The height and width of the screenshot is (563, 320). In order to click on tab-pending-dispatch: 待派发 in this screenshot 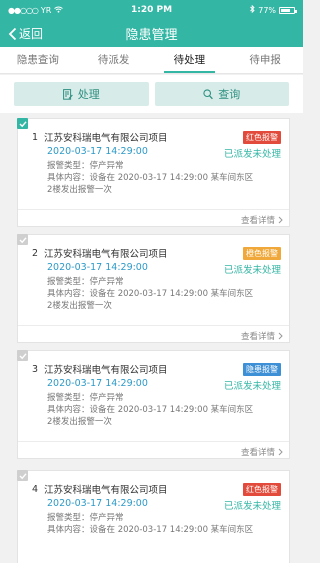, I will do `click(114, 60)`.